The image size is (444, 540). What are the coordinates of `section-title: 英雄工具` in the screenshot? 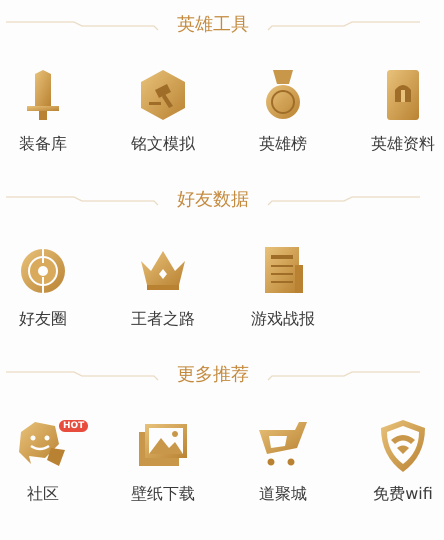 It's located at (213, 24).